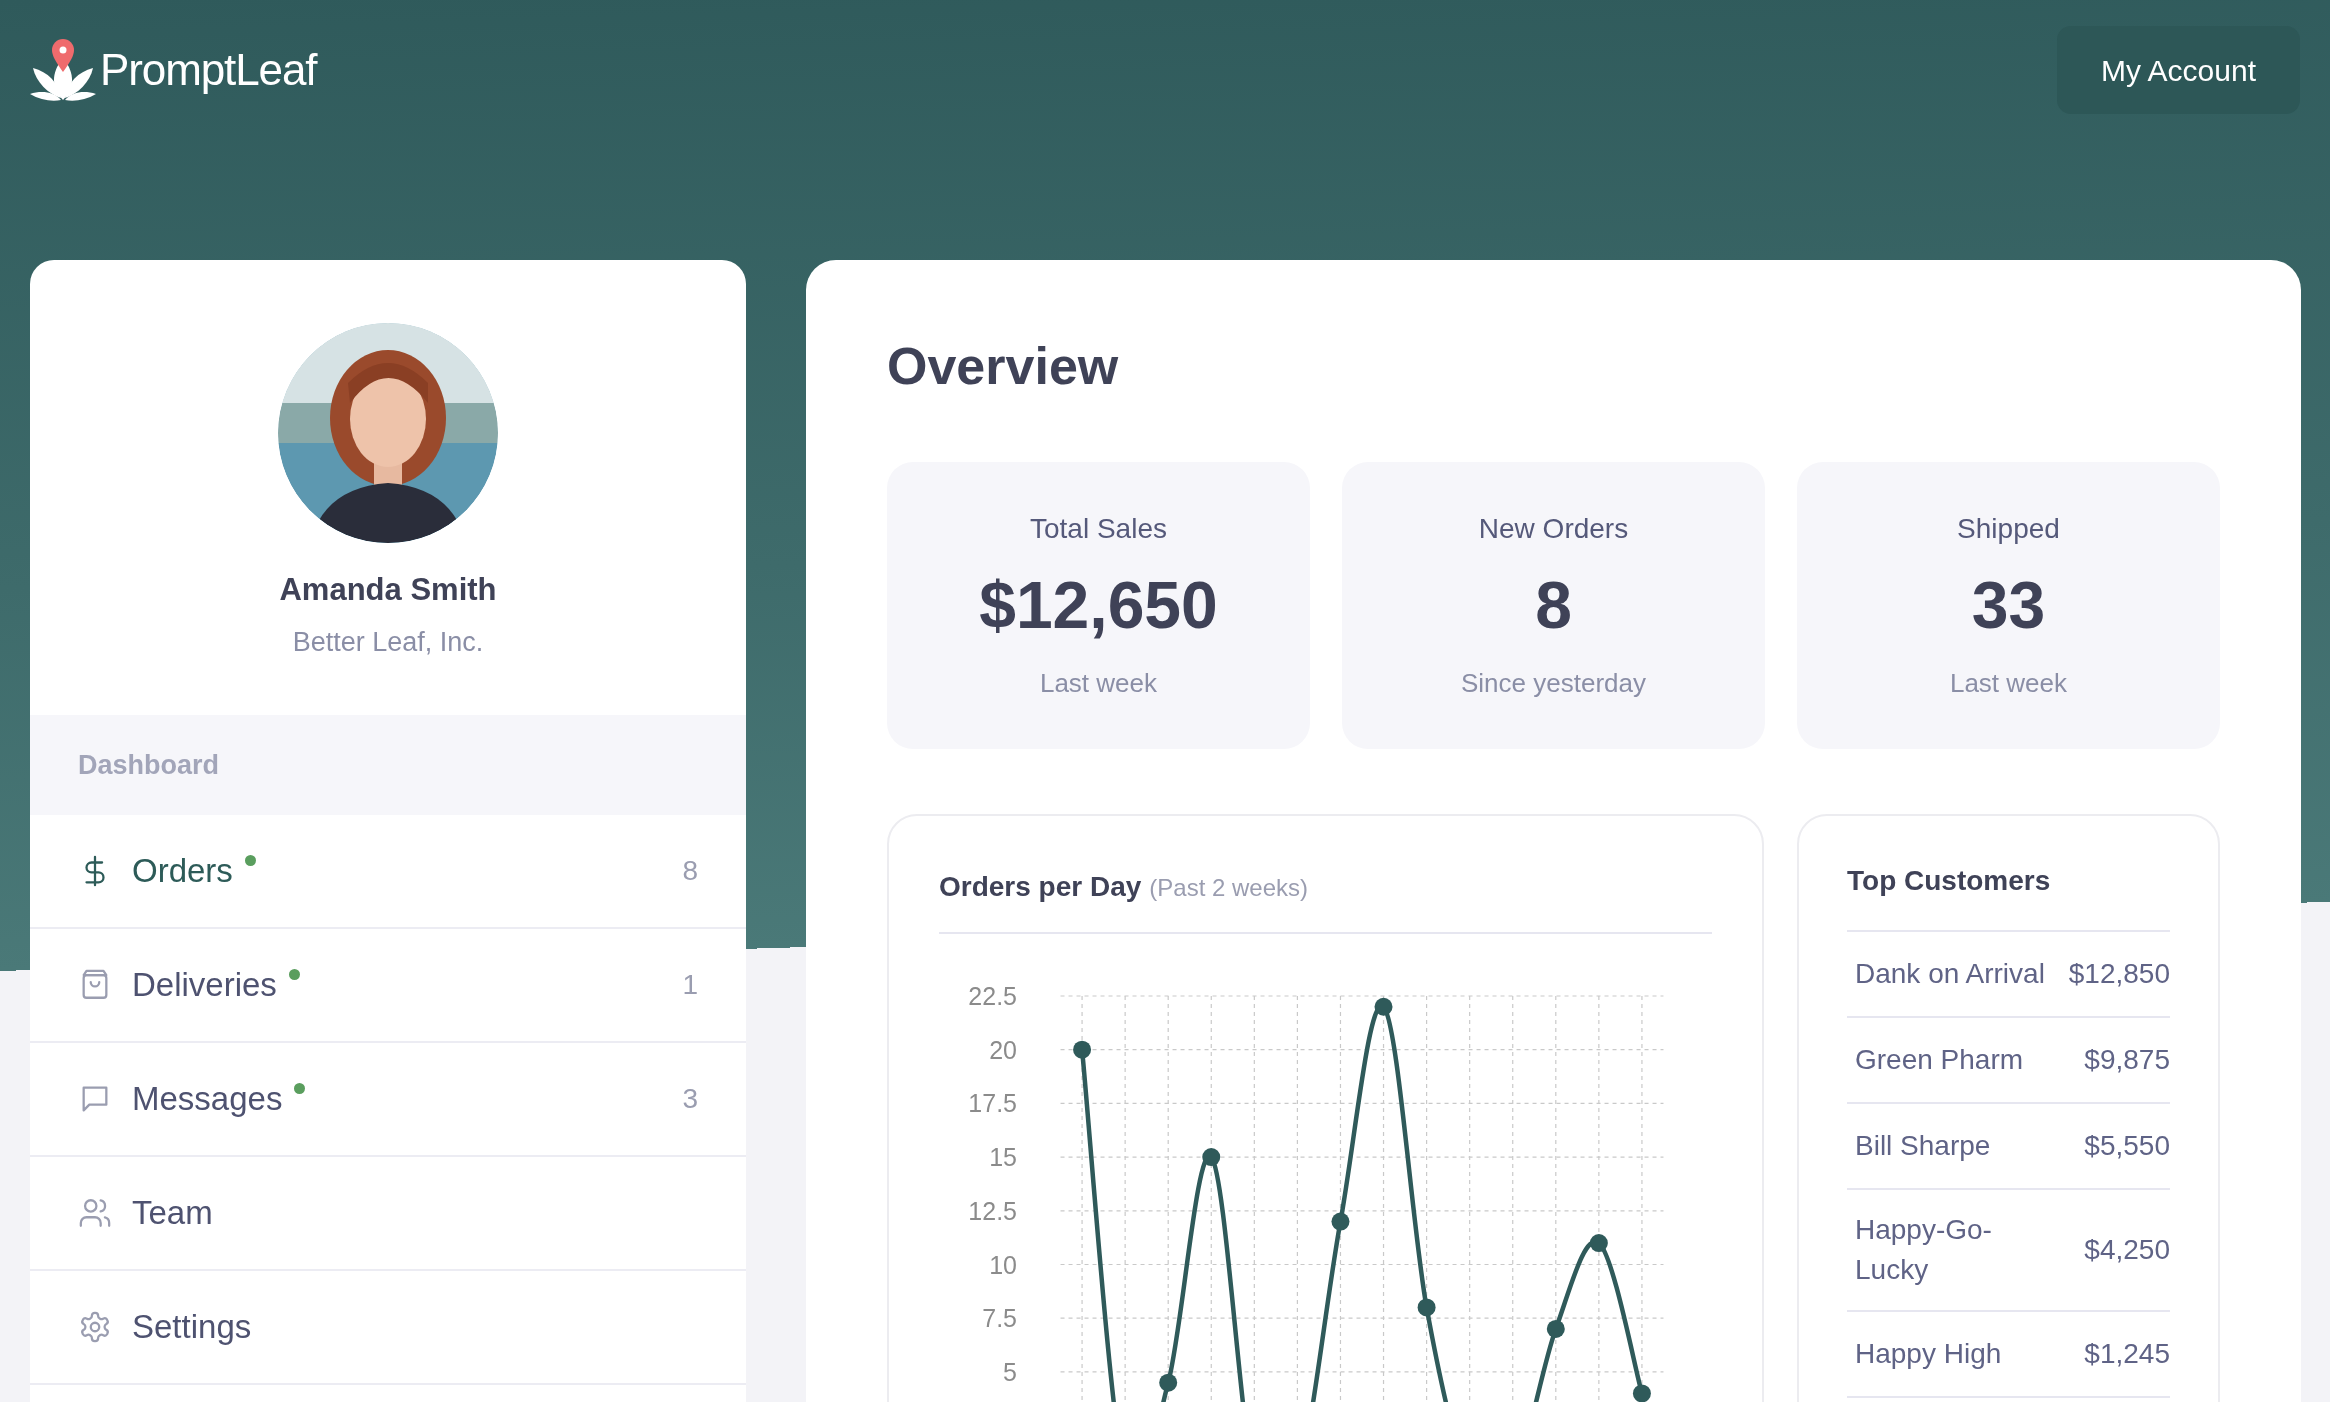 This screenshot has height=1402, width=2330. Describe the element at coordinates (388, 590) in the screenshot. I see `user-name: Amanda Smith` at that location.